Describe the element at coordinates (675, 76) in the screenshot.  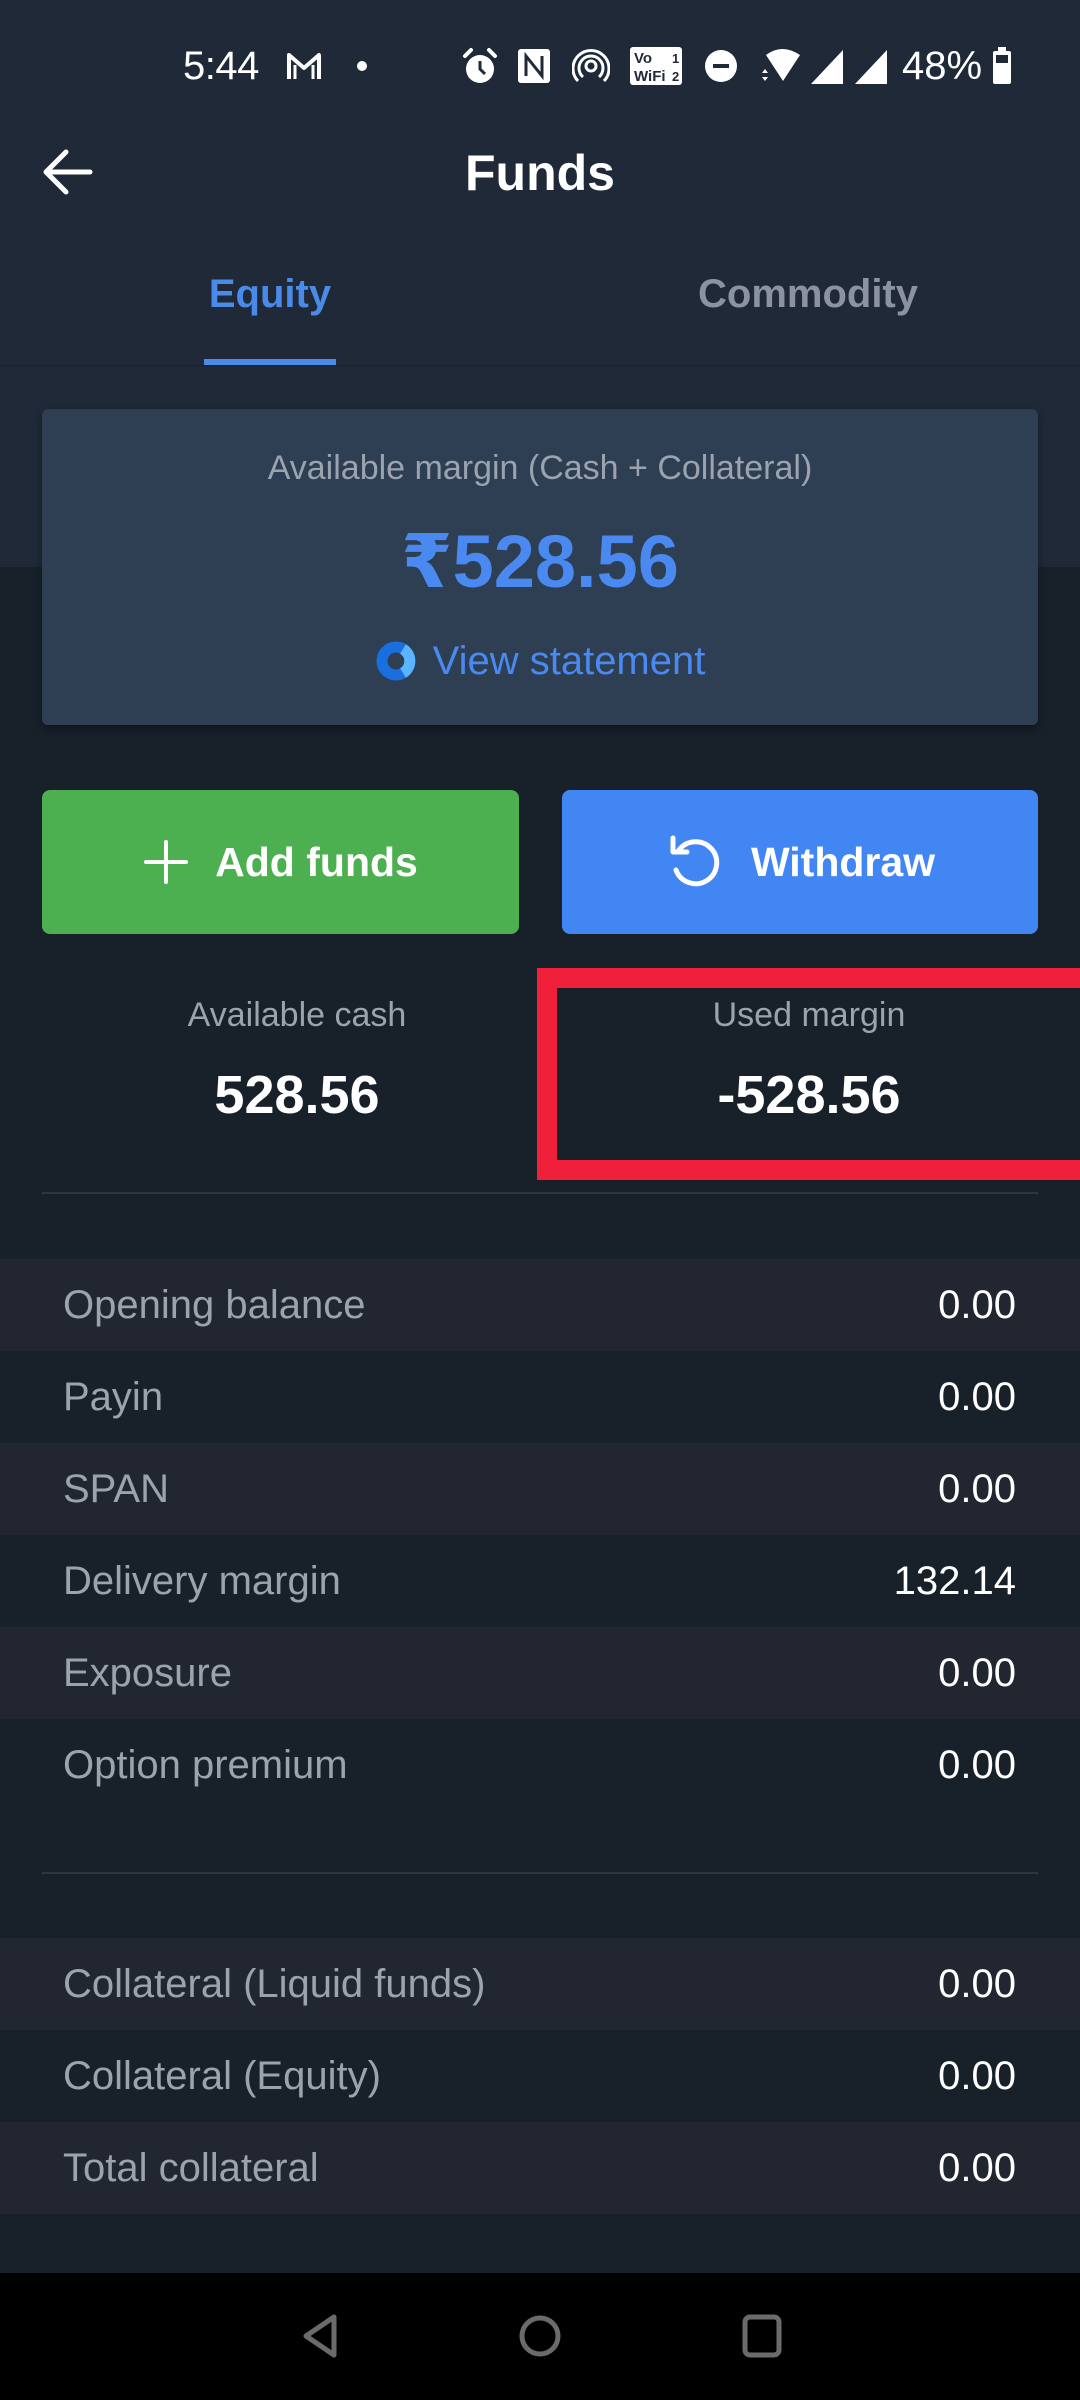
I see `svg-text: 2` at that location.